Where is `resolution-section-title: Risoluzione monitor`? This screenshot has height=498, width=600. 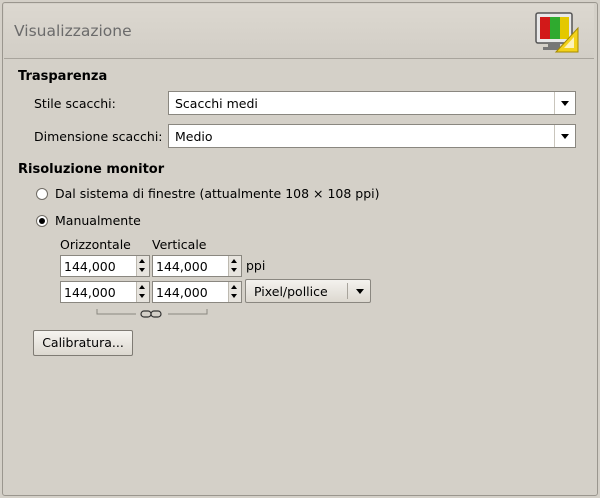 resolution-section-title: Risoluzione monitor is located at coordinates (91, 169).